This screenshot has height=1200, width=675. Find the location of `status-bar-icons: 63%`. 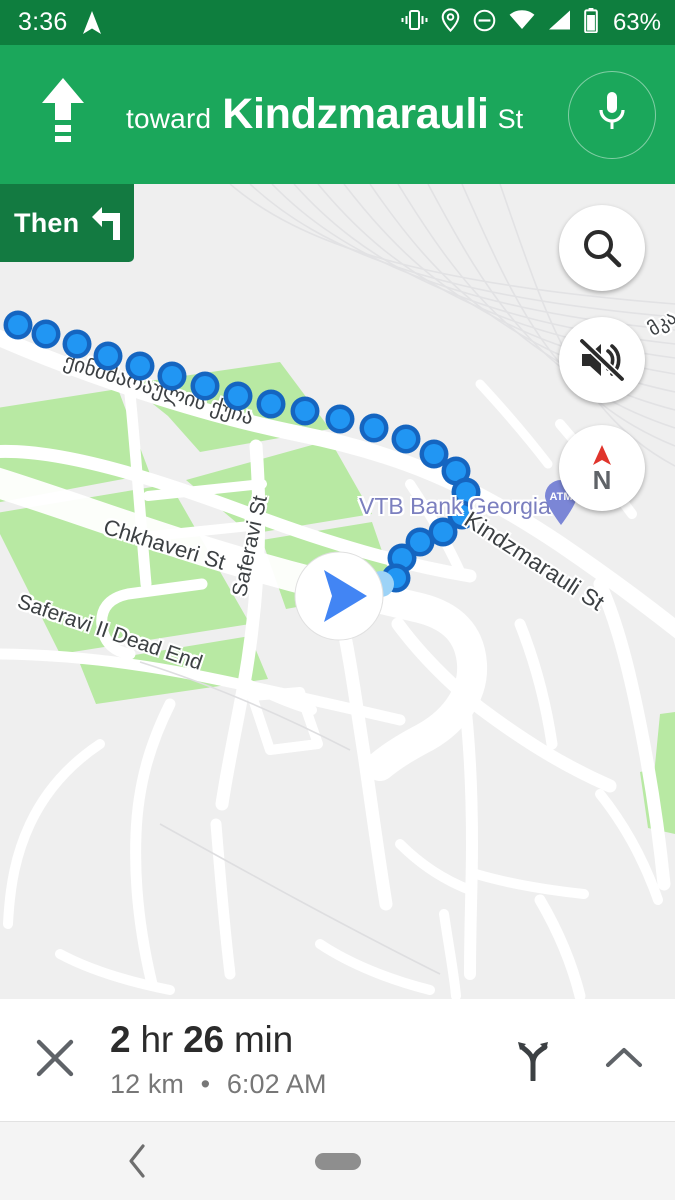

status-bar-icons: 63% is located at coordinates (531, 22).